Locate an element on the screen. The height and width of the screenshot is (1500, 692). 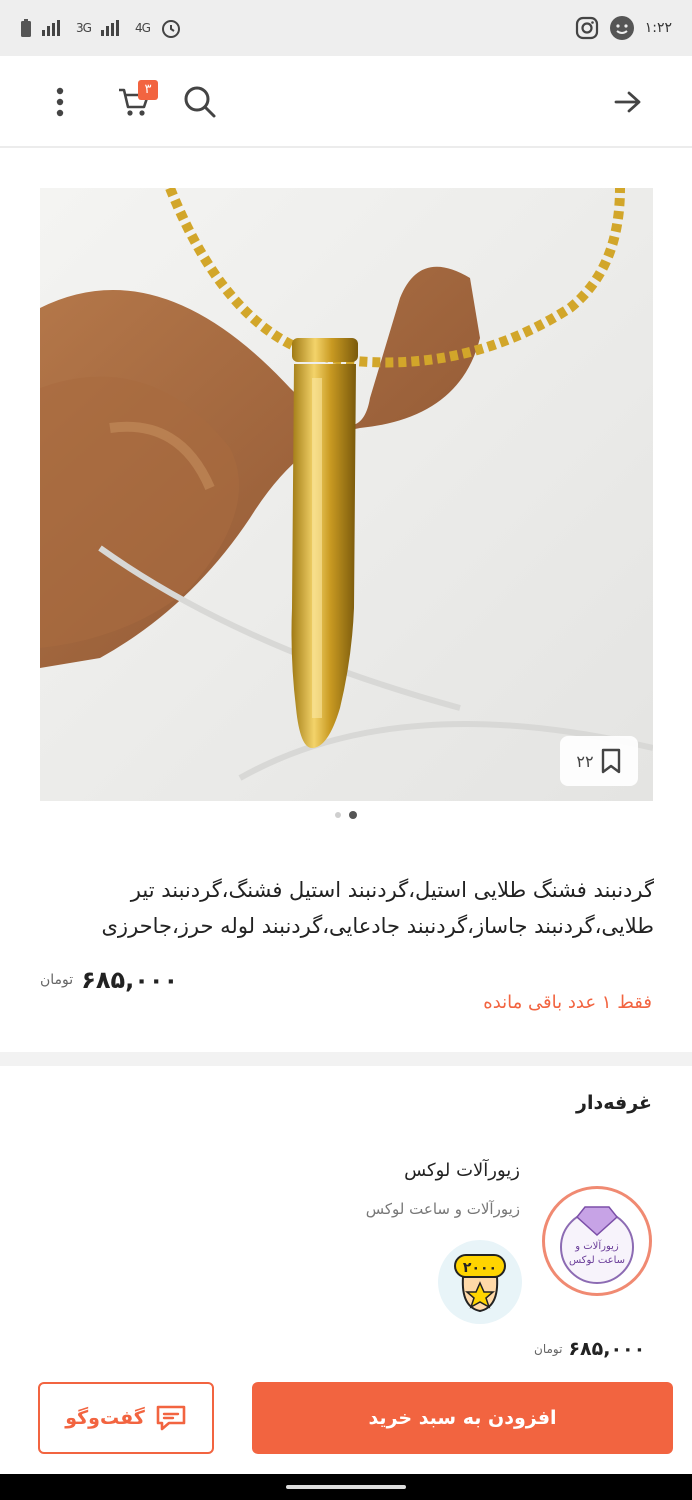
more-options-button is located at coordinates (60, 102).